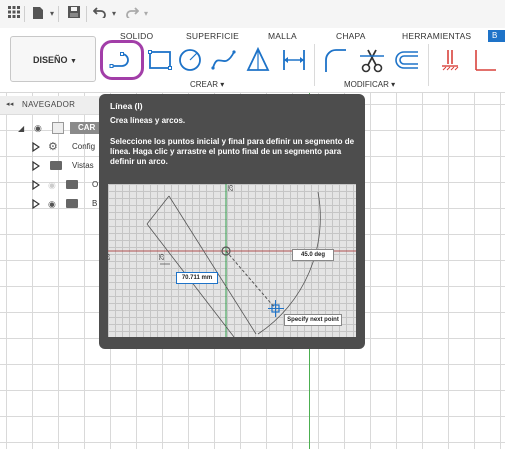  I want to click on navigator-item-vistas: Vistas, so click(55, 166).